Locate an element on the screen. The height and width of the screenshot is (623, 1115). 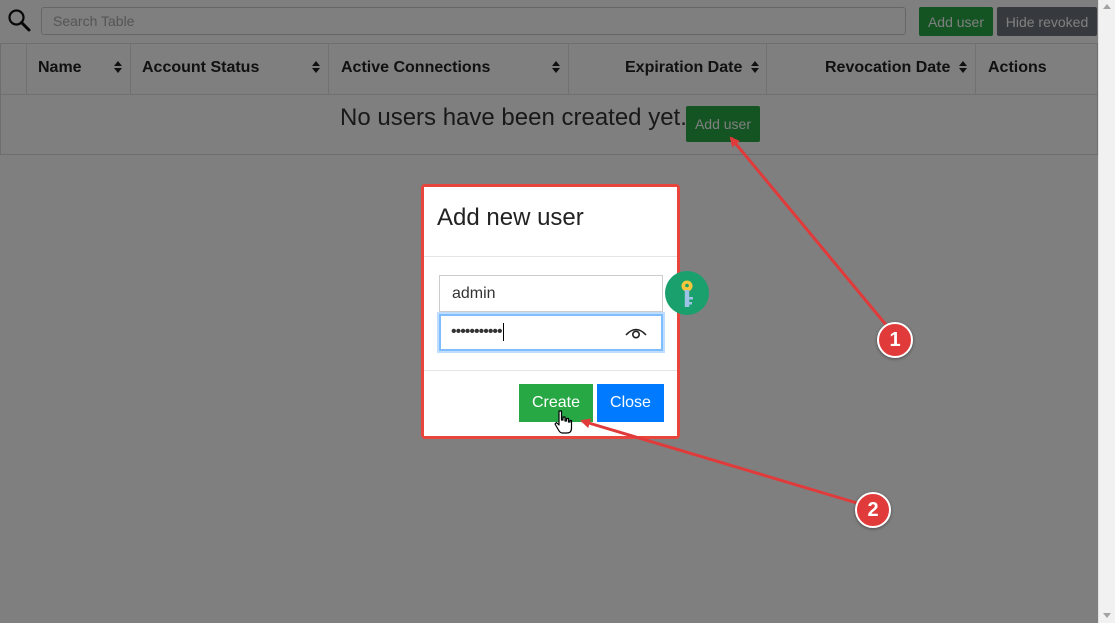
add-user-modal: Add new user ••••••••••• Create Close is located at coordinates (566, 311).